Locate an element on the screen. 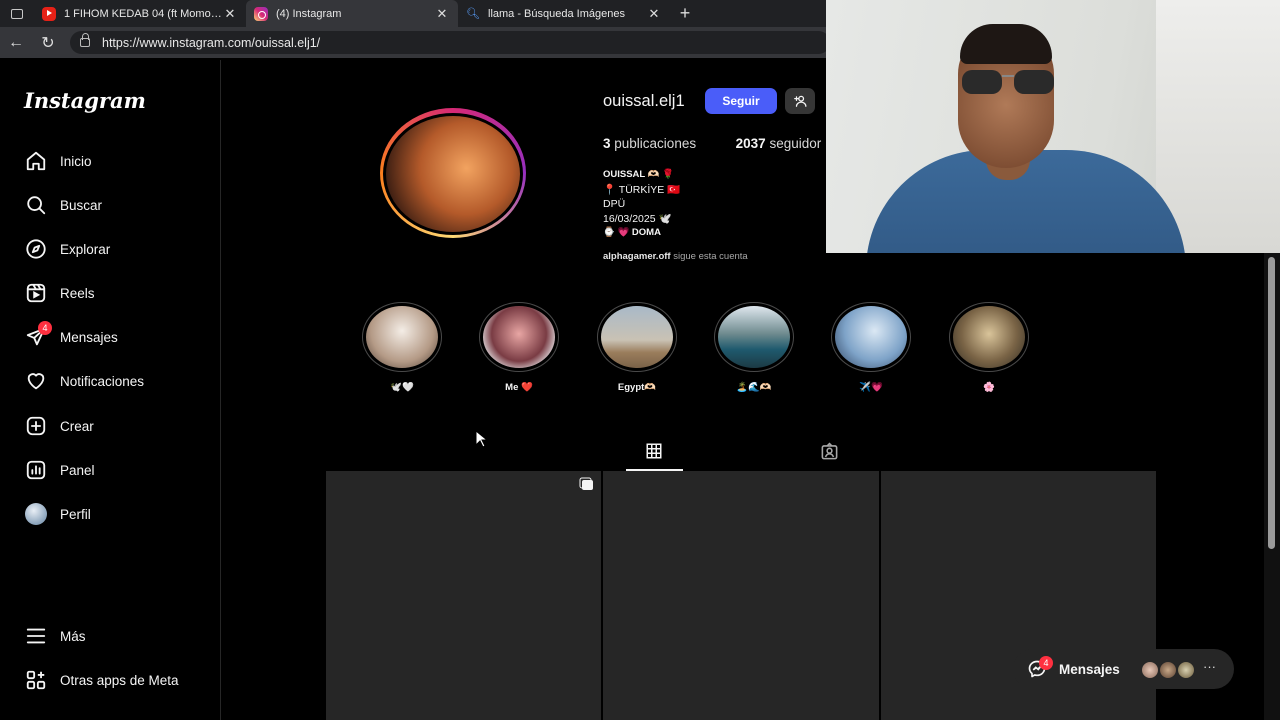 The width and height of the screenshot is (1280, 720). messages-pill-label: Mensajes is located at coordinates (1089, 669).